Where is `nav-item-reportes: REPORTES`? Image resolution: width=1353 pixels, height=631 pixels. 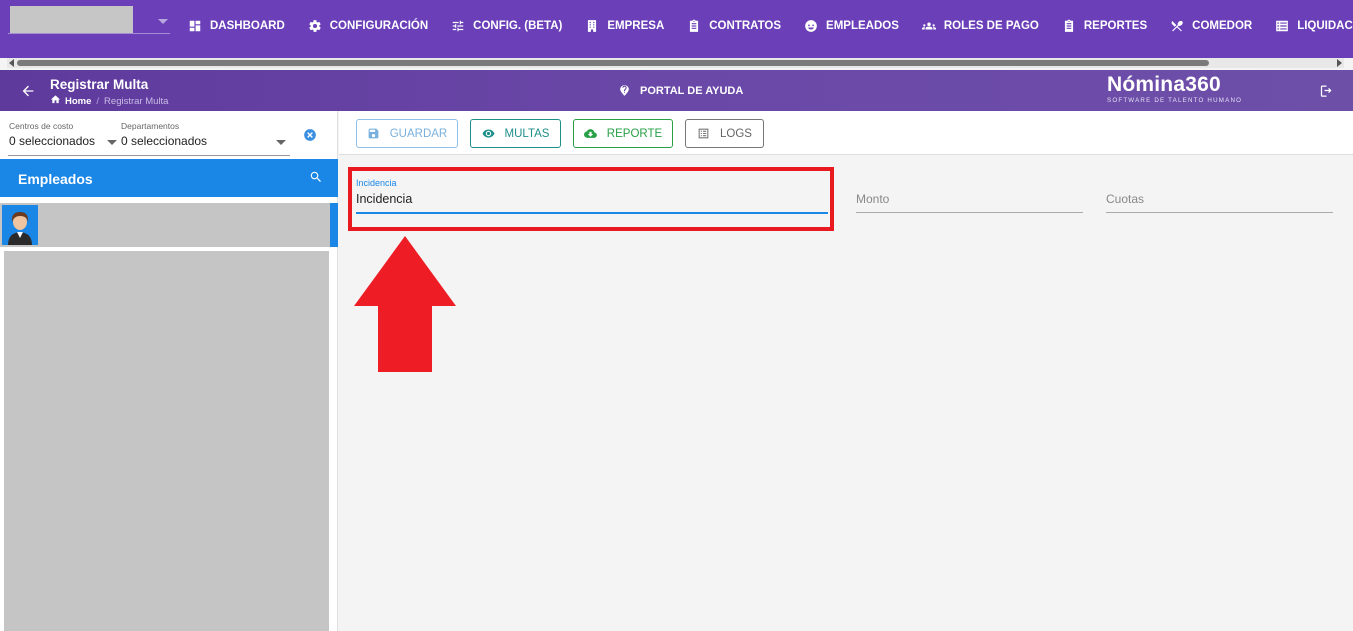
nav-item-reportes: REPORTES is located at coordinates (1104, 29).